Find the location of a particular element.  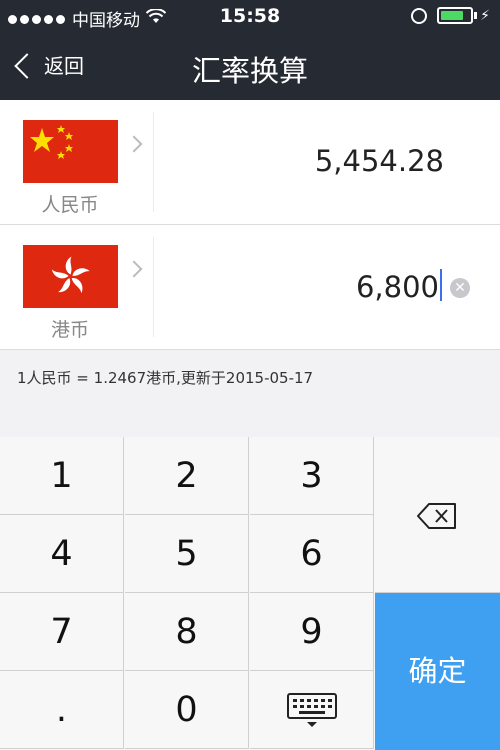

battery-icon is located at coordinates (455, 15).